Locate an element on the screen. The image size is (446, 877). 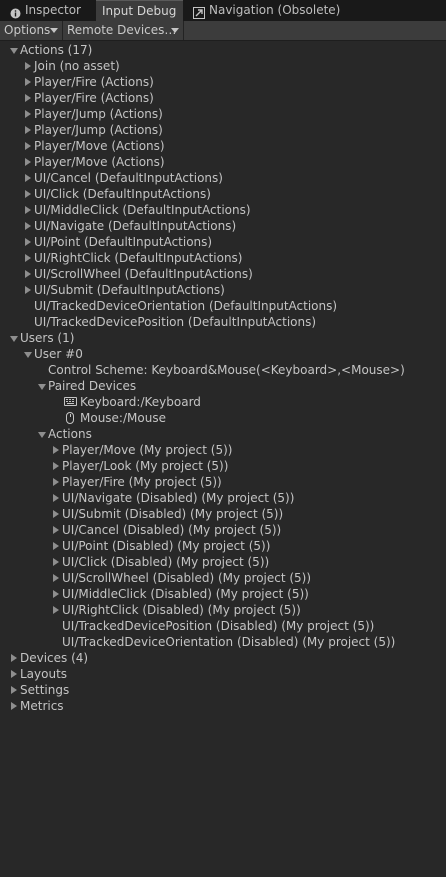
tree-row-label: UI/MiddleClick (DefaultInputActions) is located at coordinates (142, 210).